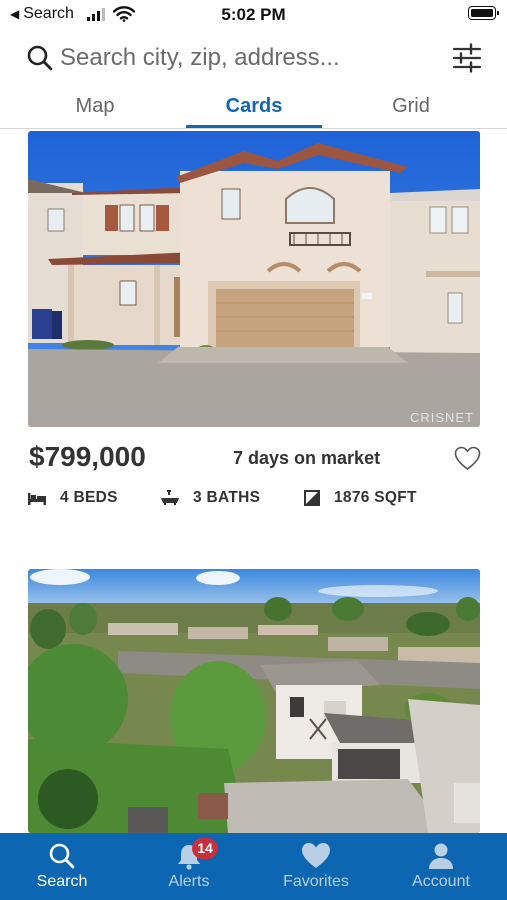 The height and width of the screenshot is (900, 507). I want to click on beds-spec: 4 BEDS, so click(73, 498).